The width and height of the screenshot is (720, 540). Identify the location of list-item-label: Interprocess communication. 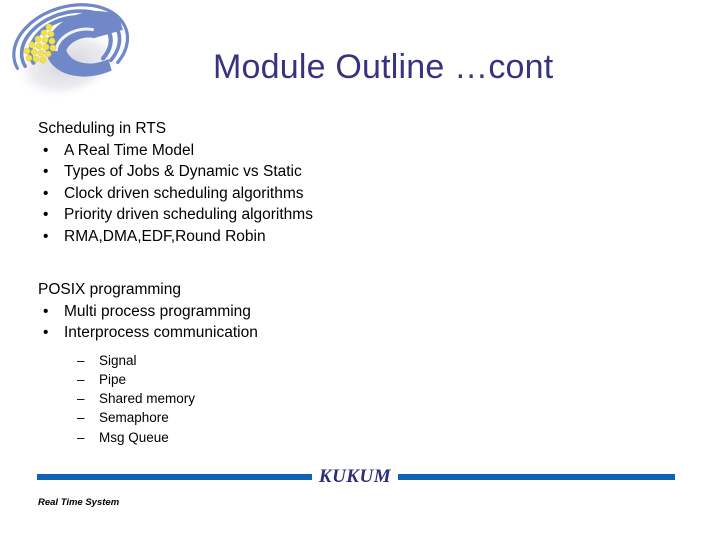
(161, 332).